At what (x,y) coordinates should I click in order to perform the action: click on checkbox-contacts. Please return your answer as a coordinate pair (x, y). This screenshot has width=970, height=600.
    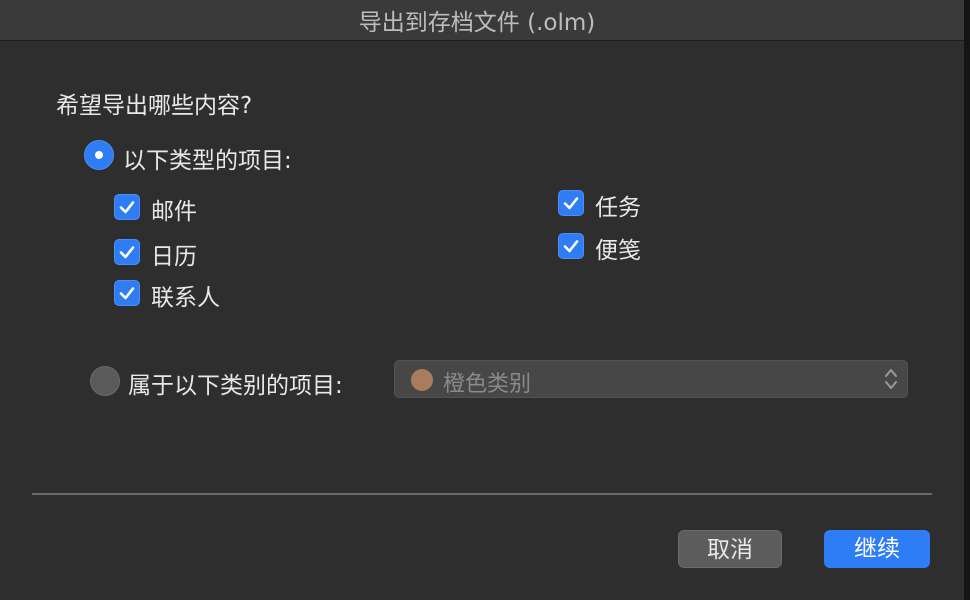
    Looking at the image, I should click on (127, 293).